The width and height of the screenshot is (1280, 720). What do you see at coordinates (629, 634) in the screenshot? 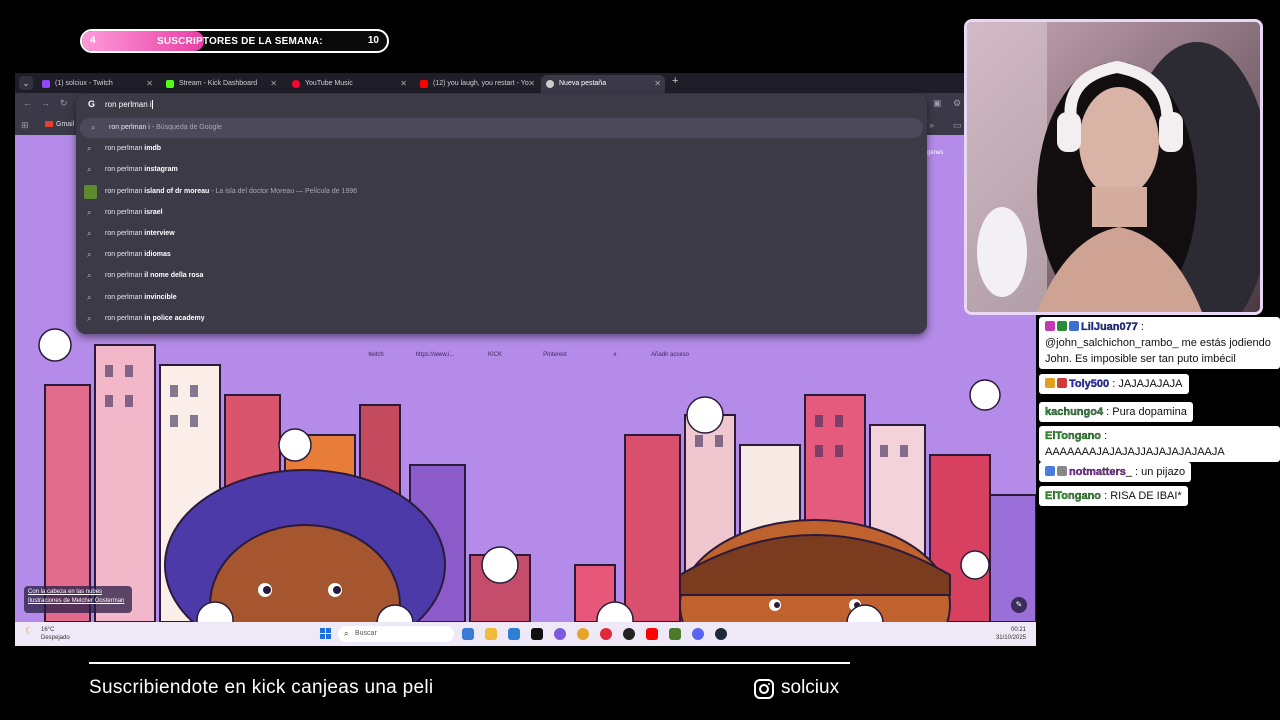
I see `obs-icon` at bounding box center [629, 634].